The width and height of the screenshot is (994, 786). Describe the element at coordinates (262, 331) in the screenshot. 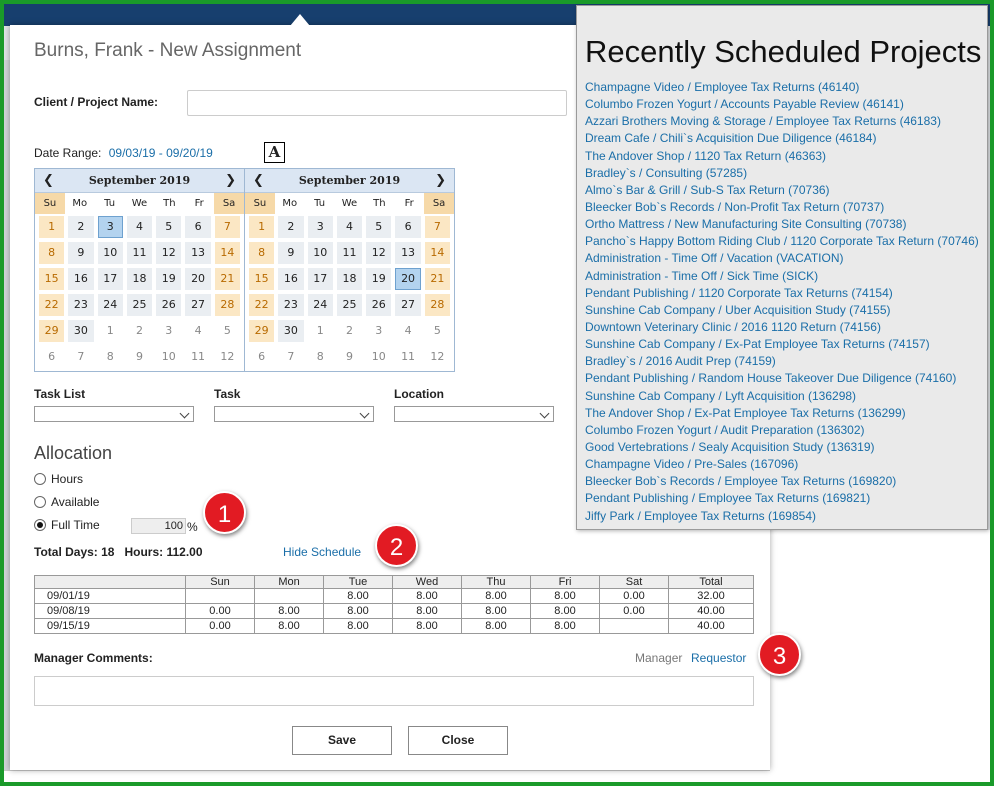

I see `calendar-day: 29` at that location.